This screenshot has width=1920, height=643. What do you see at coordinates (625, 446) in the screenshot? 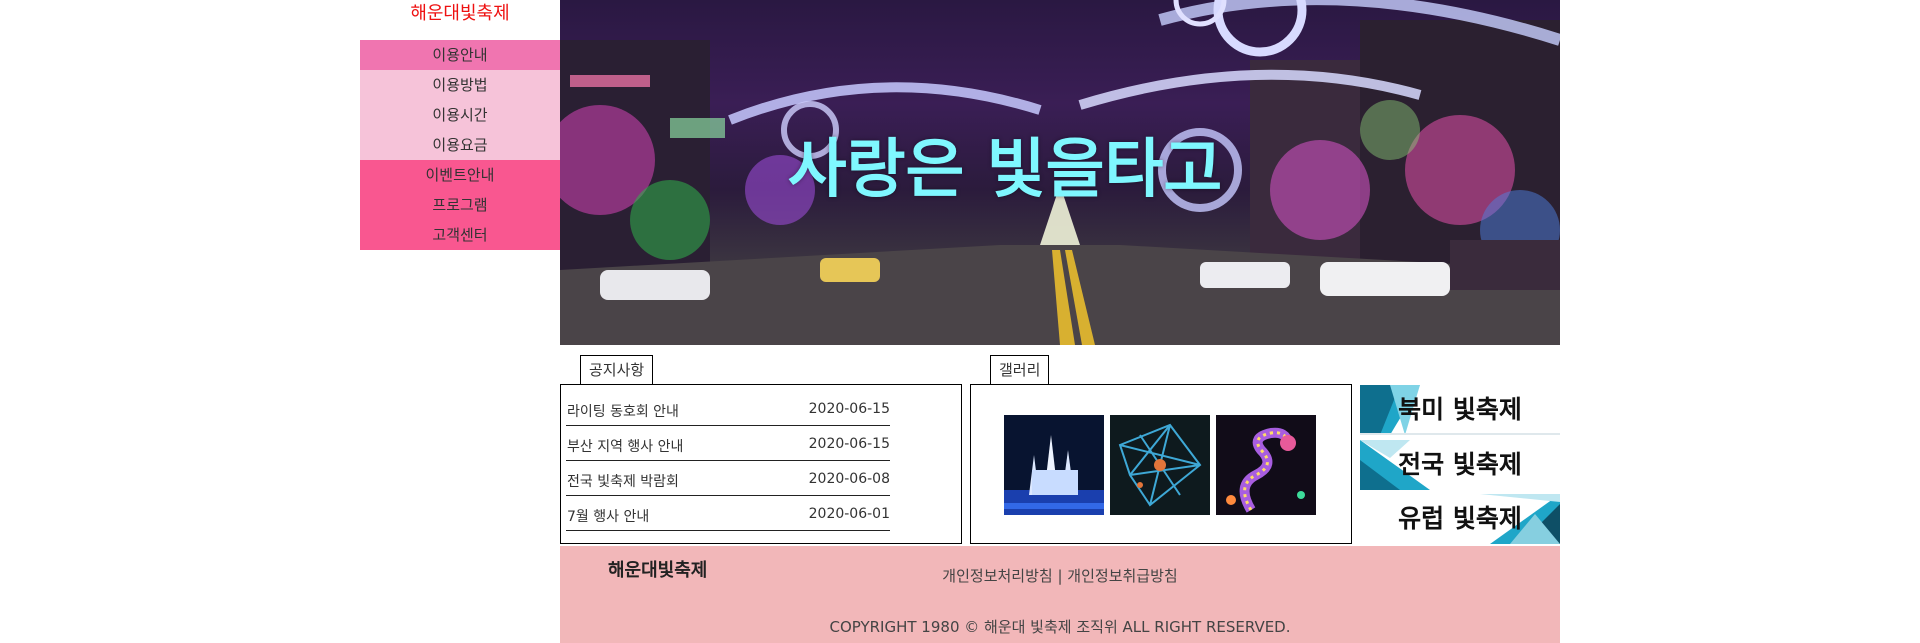
I see `notice-title: 부산 지역 행사 안내` at bounding box center [625, 446].